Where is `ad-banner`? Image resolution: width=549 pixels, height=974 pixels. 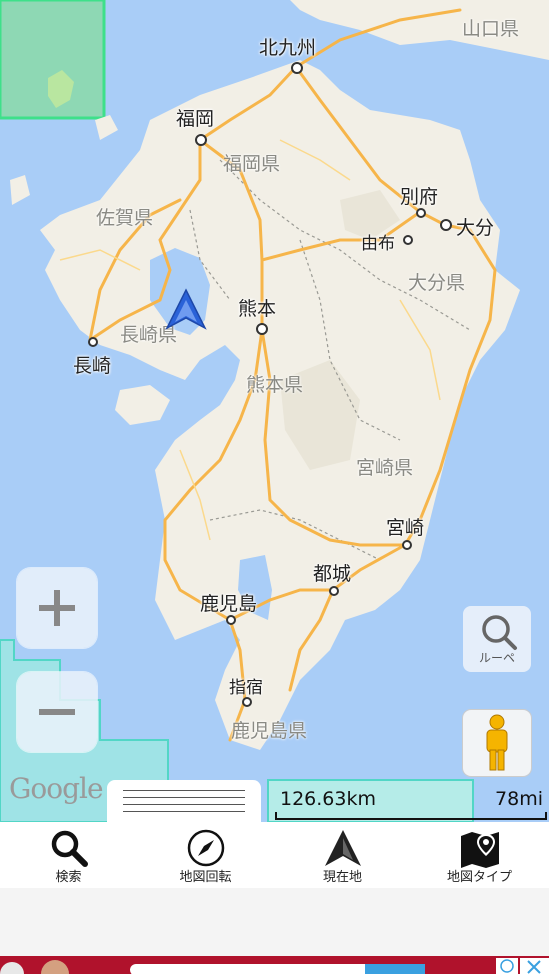
ad-banner is located at coordinates (274, 965).